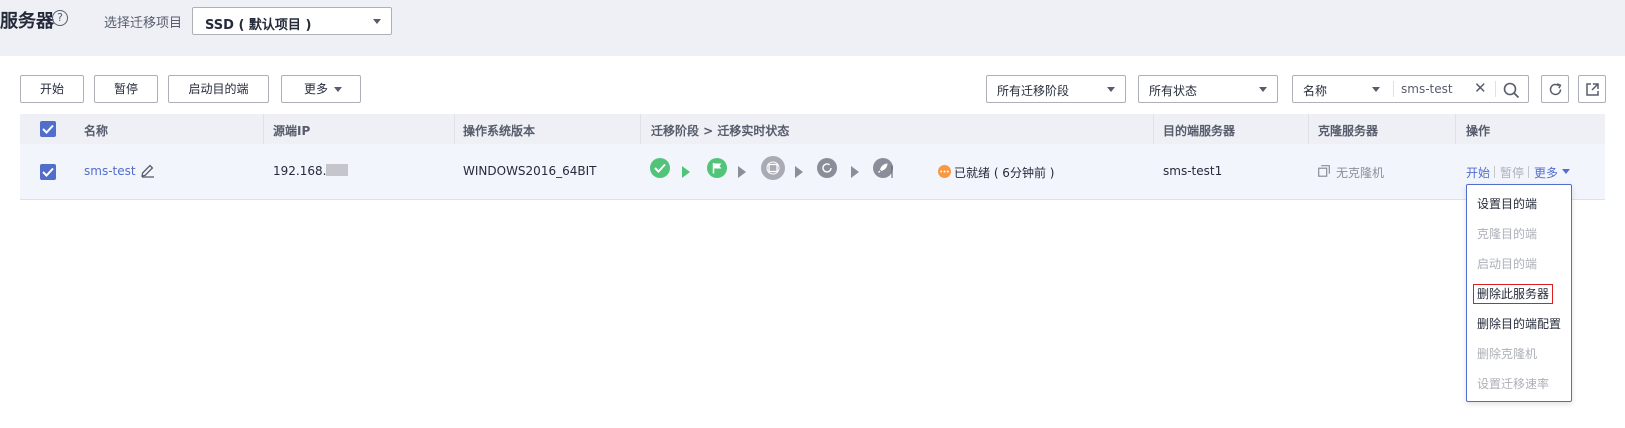 The height and width of the screenshot is (428, 1625). I want to click on menu-item-start-target: 启动目的端, so click(1519, 264).